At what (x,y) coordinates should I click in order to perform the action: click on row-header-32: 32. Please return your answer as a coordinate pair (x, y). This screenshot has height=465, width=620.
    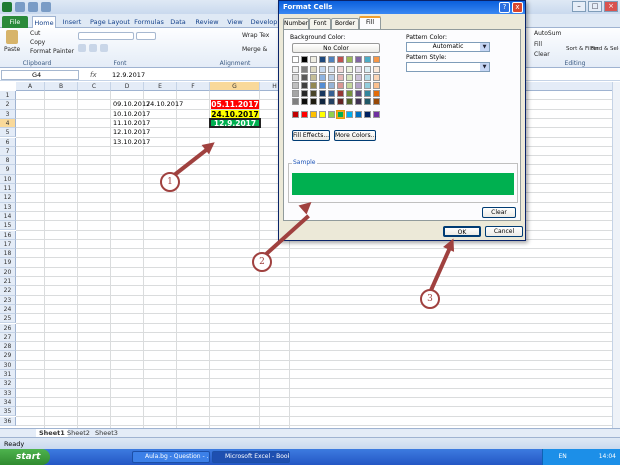
    Looking at the image, I should click on (8, 384).